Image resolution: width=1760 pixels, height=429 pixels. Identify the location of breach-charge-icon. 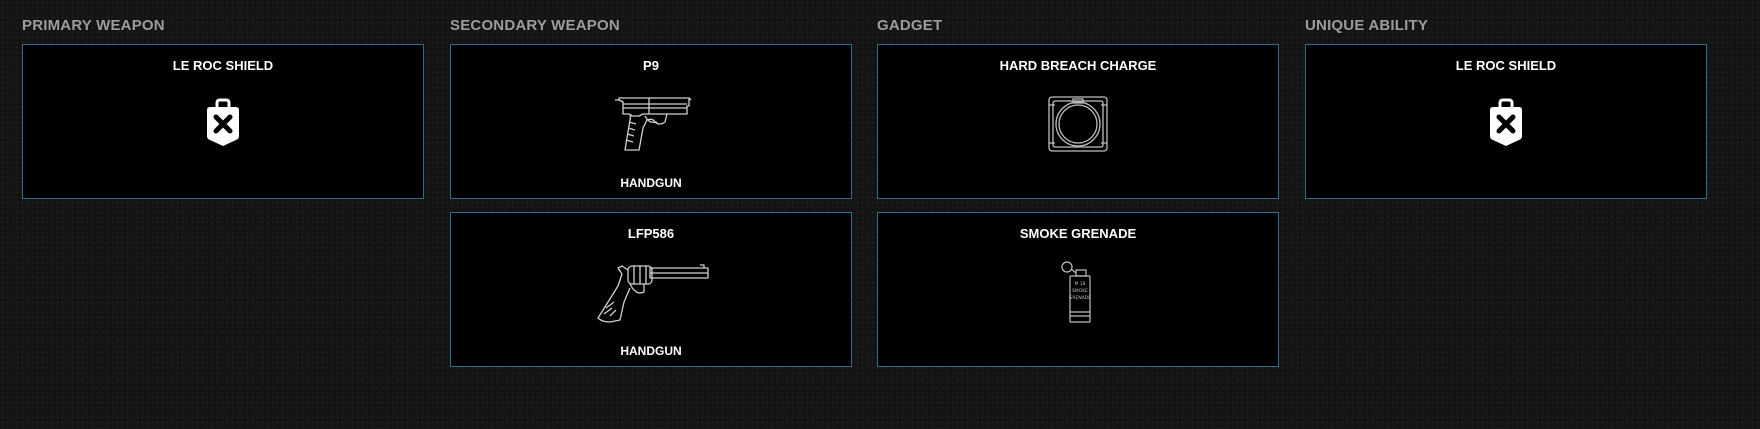
(1078, 124).